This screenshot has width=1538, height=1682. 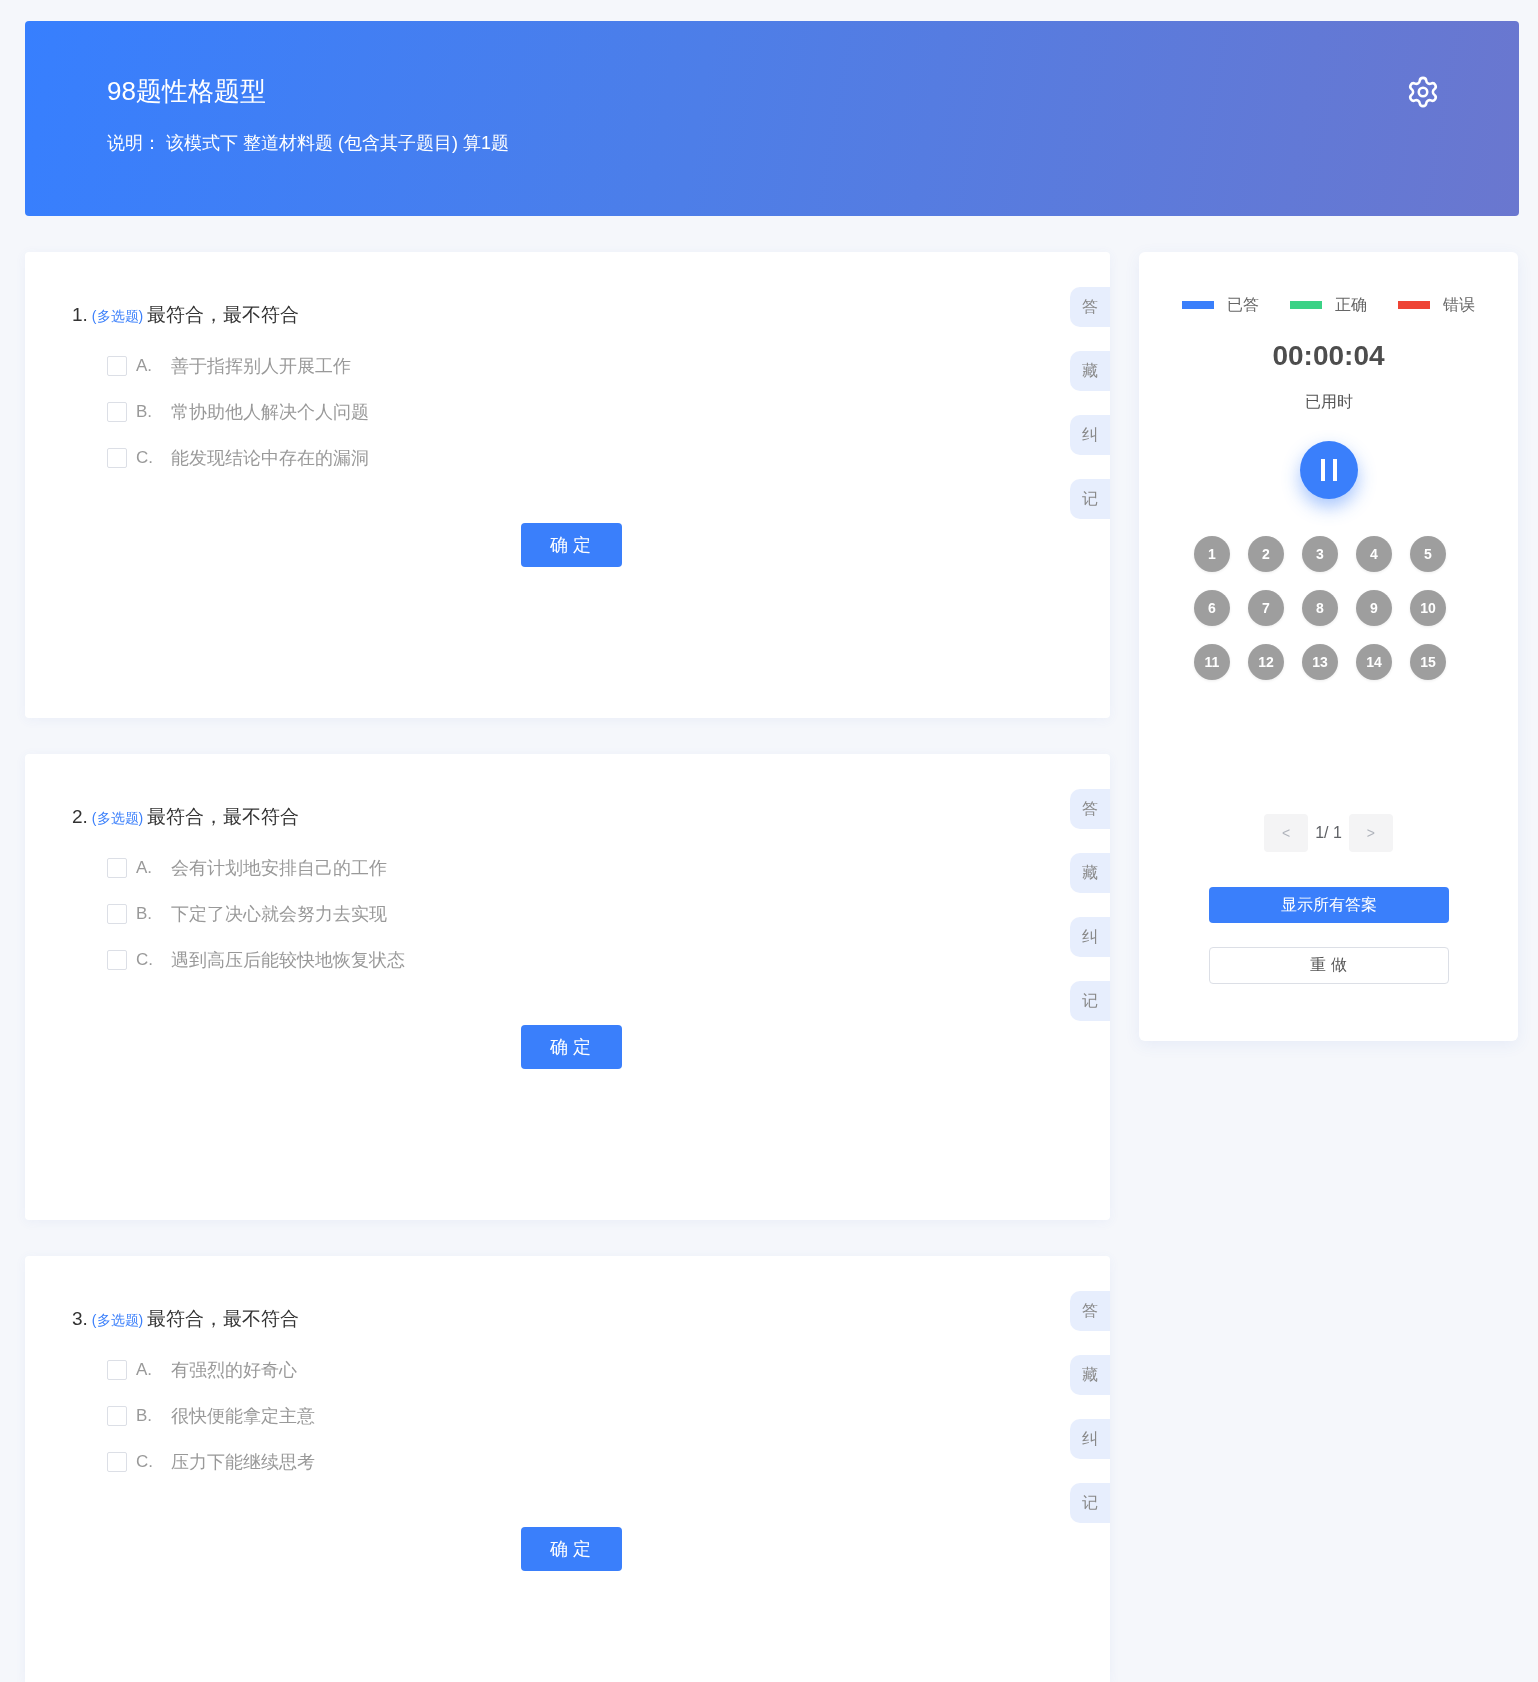 What do you see at coordinates (243, 1462) in the screenshot?
I see `option-text: 压力下能继续思考` at bounding box center [243, 1462].